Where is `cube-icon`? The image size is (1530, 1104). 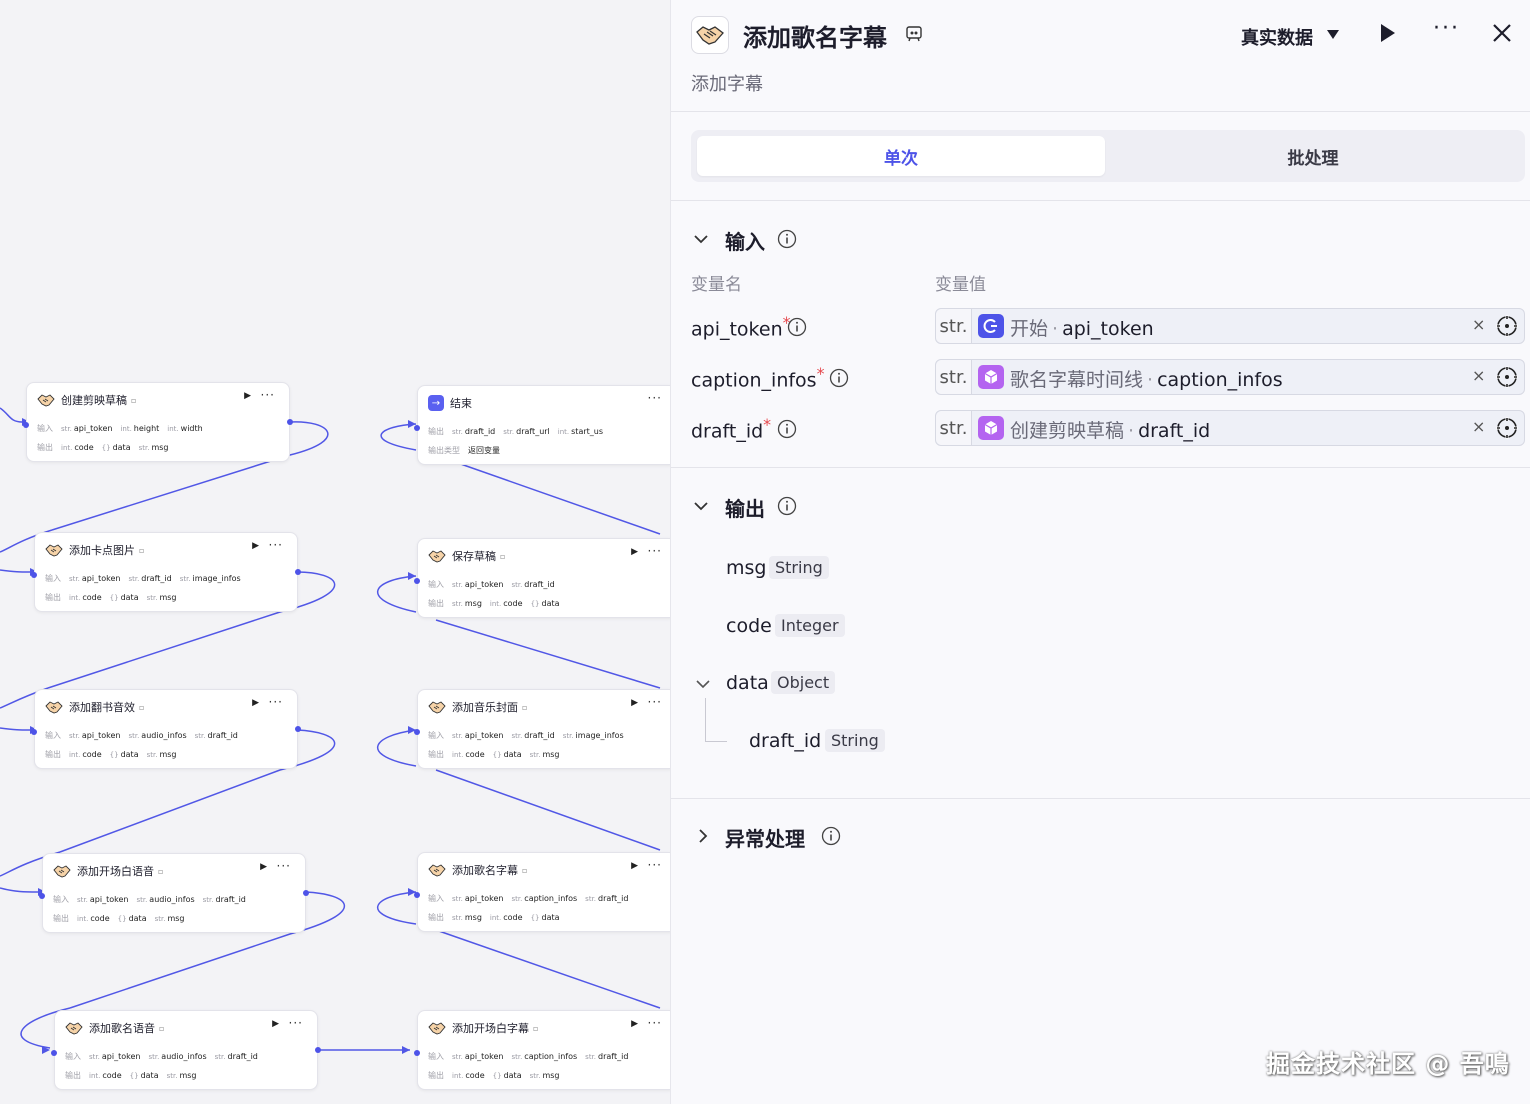
cube-icon is located at coordinates (991, 377).